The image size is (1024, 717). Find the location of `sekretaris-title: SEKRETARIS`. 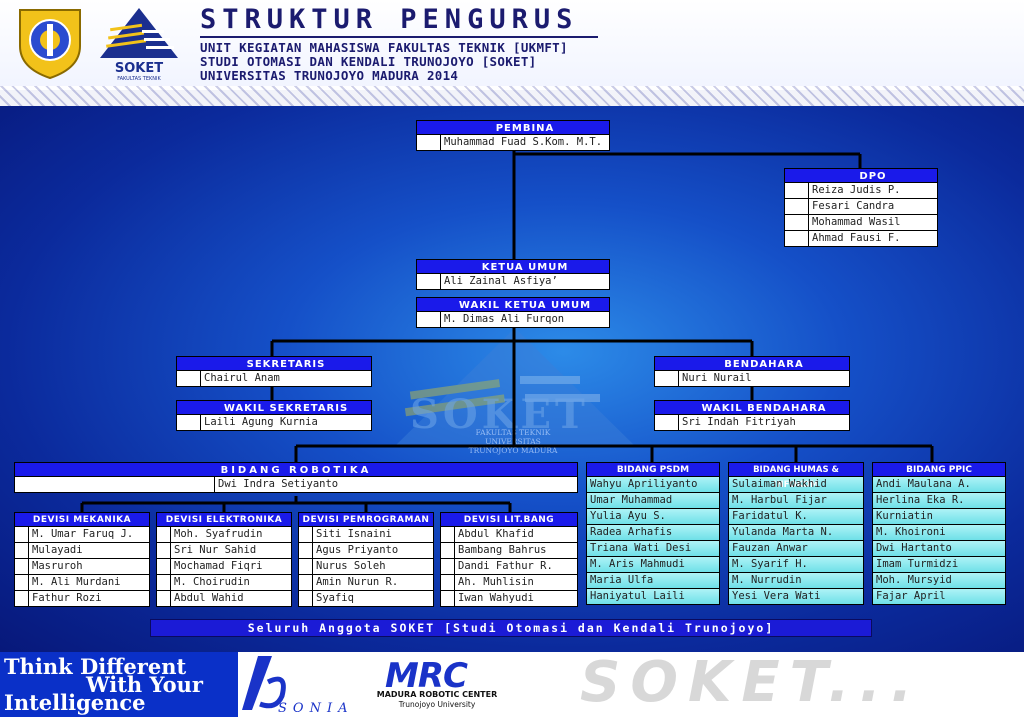

sekretaris-title: SEKRETARIS is located at coordinates (274, 363).